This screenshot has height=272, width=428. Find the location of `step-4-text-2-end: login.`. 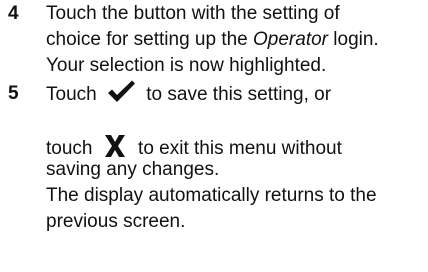

step-4-text-2-end: login. is located at coordinates (353, 39).